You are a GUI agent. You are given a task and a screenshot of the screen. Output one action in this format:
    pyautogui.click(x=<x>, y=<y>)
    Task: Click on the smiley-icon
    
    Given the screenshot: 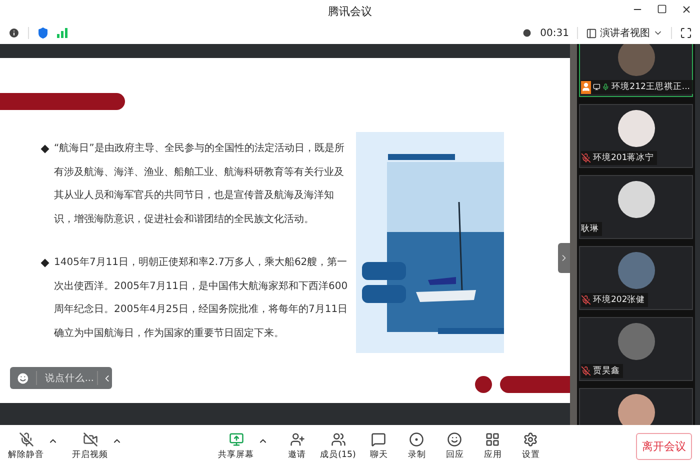 What is the action you would take?
    pyautogui.click(x=454, y=439)
    